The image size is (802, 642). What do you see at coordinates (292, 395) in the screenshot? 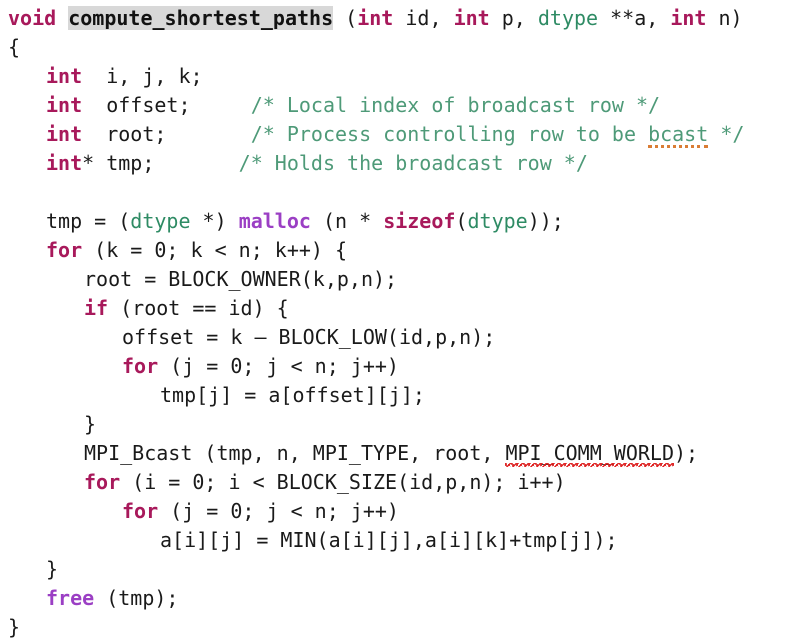
I see `code-token: tmp[j] = a[offset][j];` at bounding box center [292, 395].